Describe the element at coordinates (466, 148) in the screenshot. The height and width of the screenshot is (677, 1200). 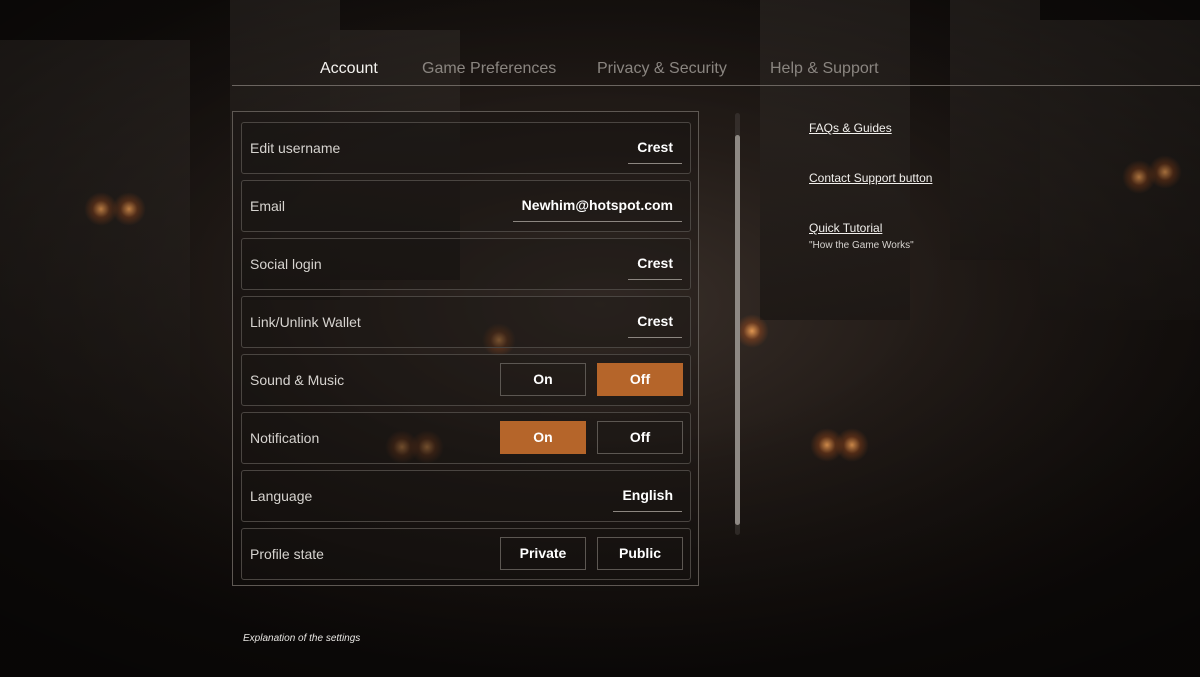
I see `edit-username-row: Edit username Crest` at that location.